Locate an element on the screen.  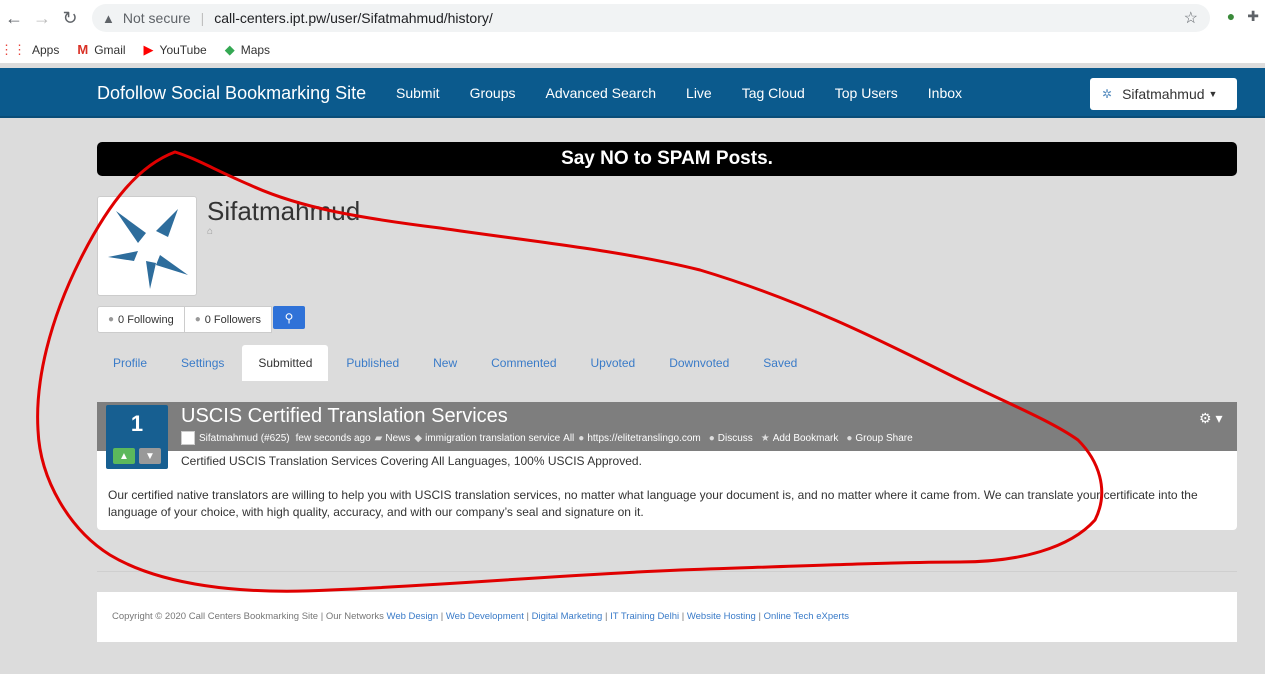
footer-link-website-hosting: Website Hosting is located at coordinates (721, 616).